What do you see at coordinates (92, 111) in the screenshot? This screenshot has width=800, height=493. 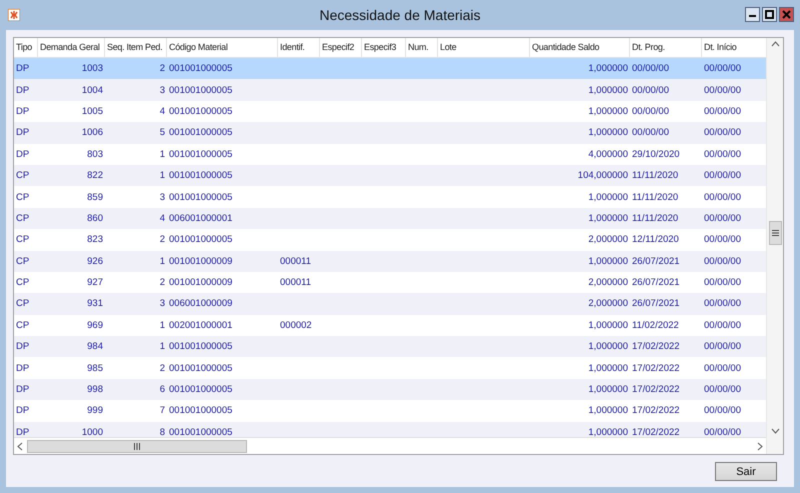 I see `table-cell-text: 1005` at bounding box center [92, 111].